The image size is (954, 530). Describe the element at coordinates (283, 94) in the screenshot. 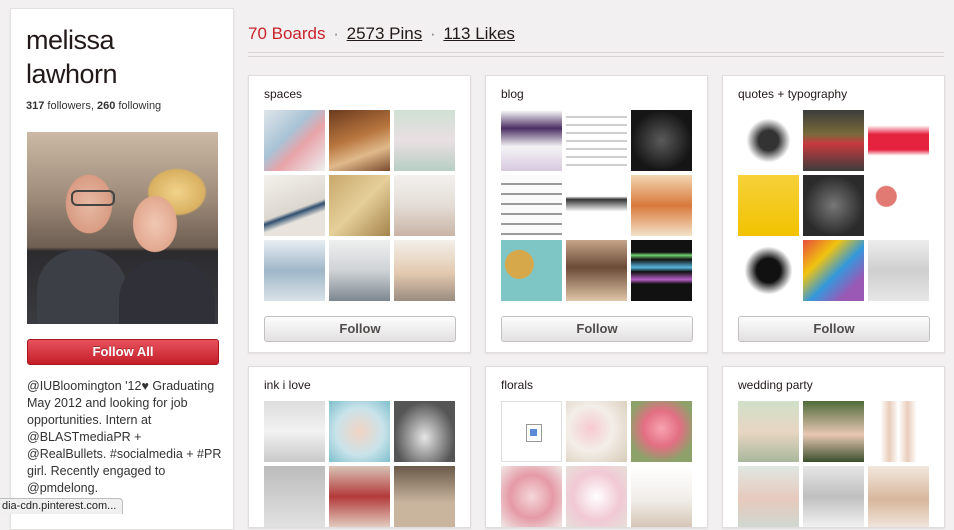

I see `board-title: spaces` at that location.